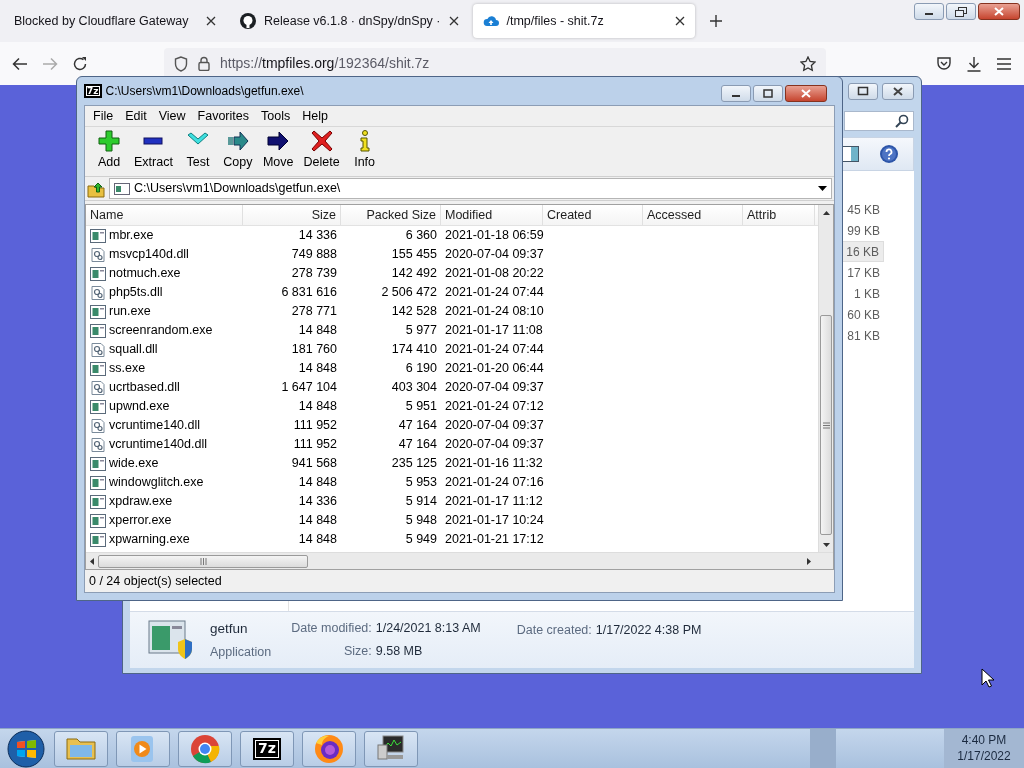 The height and width of the screenshot is (768, 1024). I want to click on file-name-cell: vcruntime140d.dll, so click(164, 444).